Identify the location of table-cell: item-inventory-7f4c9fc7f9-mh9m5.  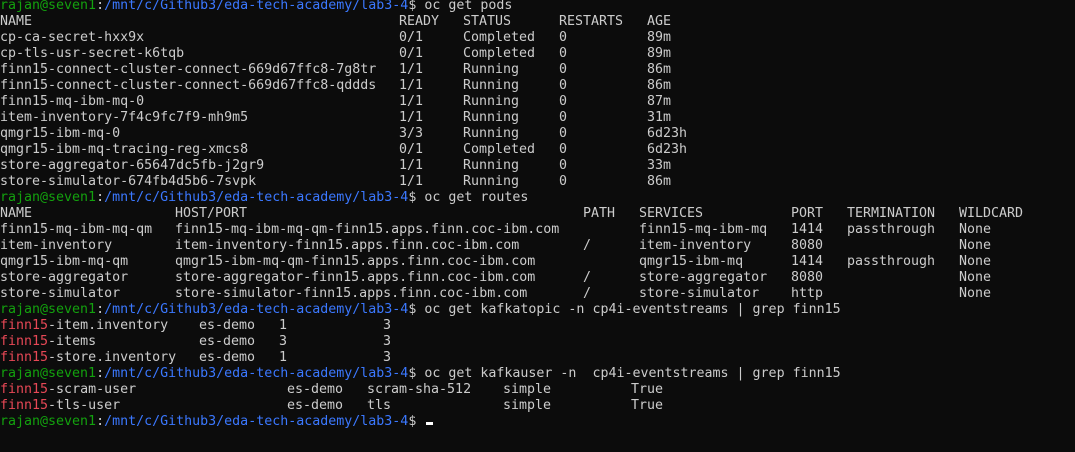
(124, 117).